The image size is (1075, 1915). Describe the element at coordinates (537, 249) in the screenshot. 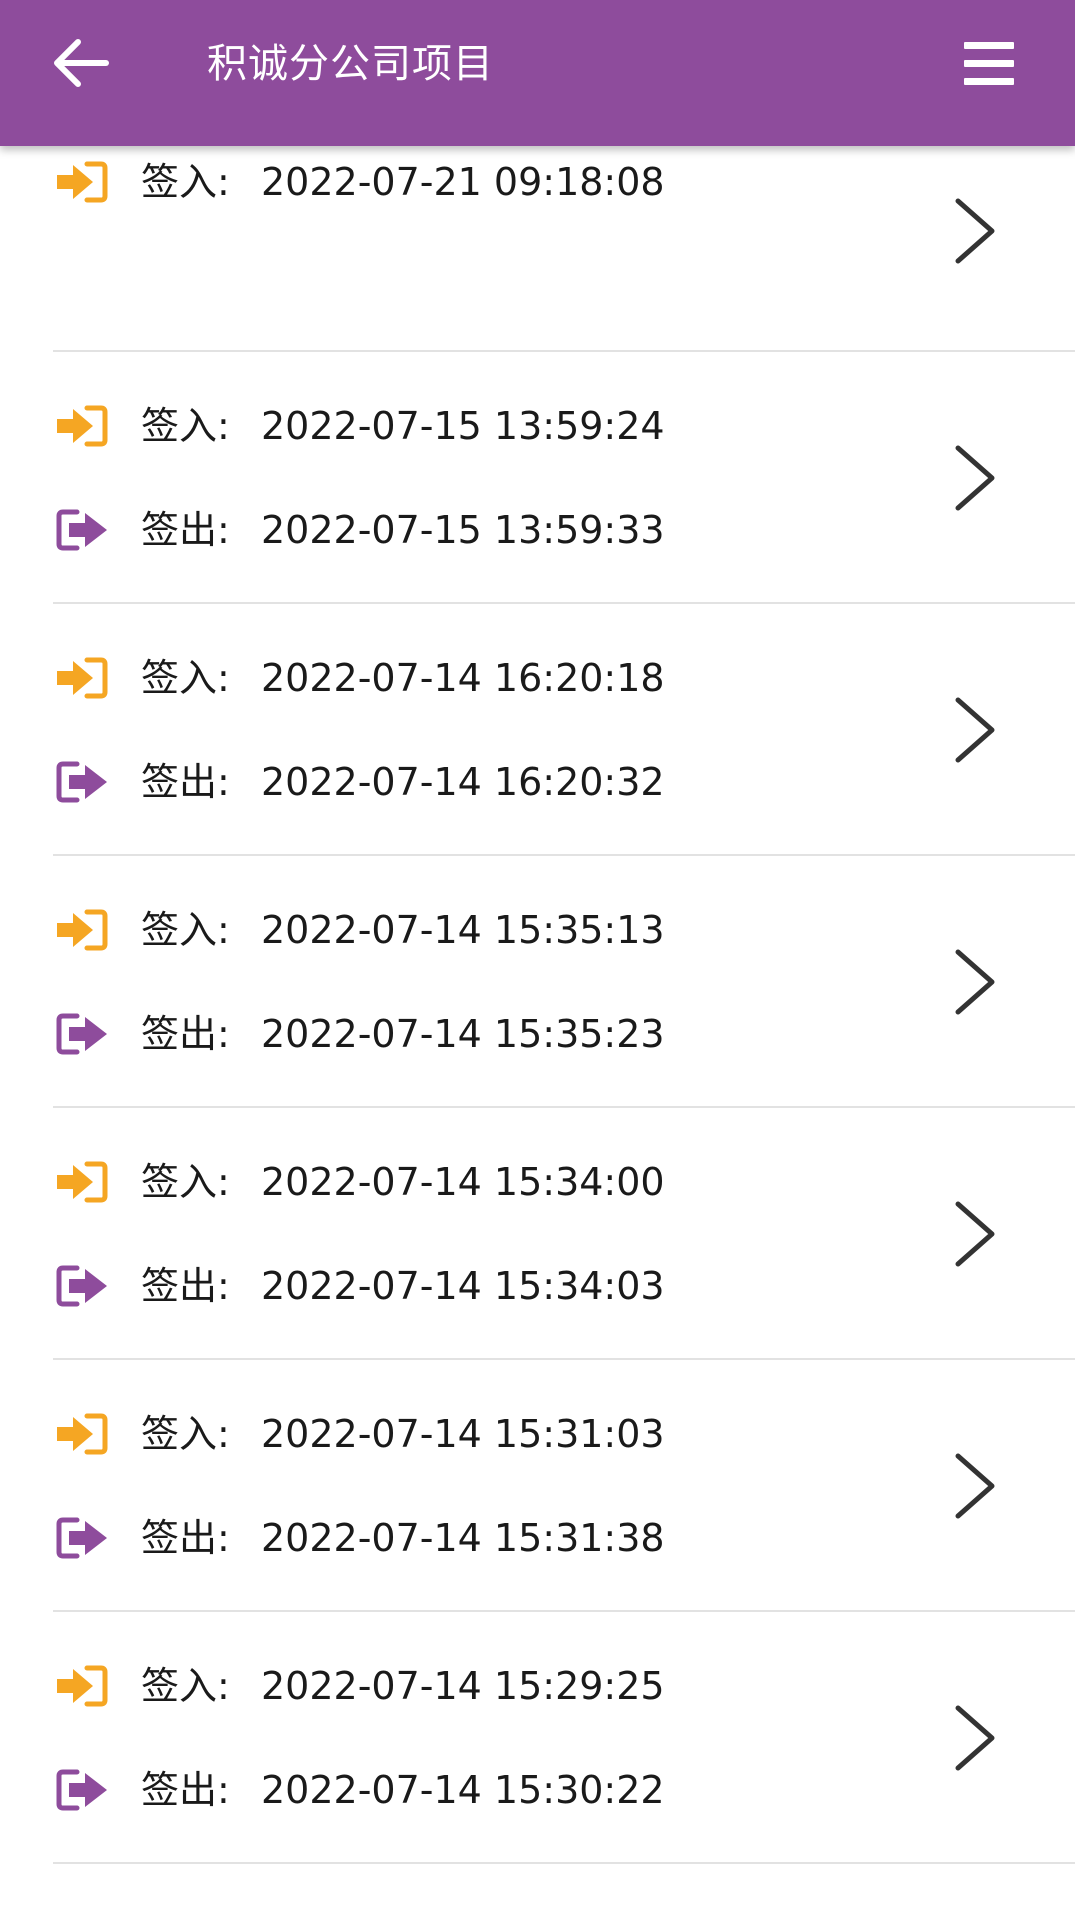

I see `attendance-record: 签入: 2022-07-21 09:18:08` at that location.